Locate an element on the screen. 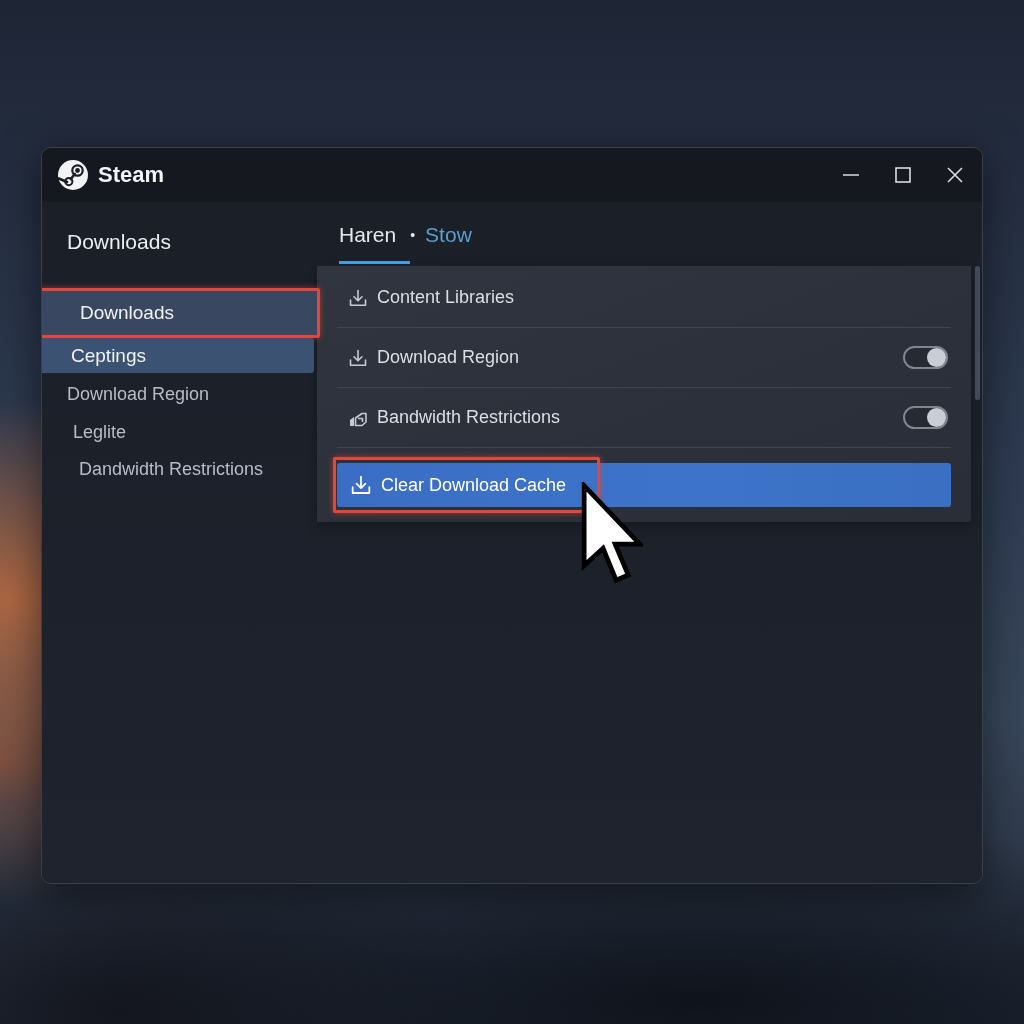 This screenshot has height=1024, width=1024. setting-label: Content Libraries is located at coordinates (446, 297).